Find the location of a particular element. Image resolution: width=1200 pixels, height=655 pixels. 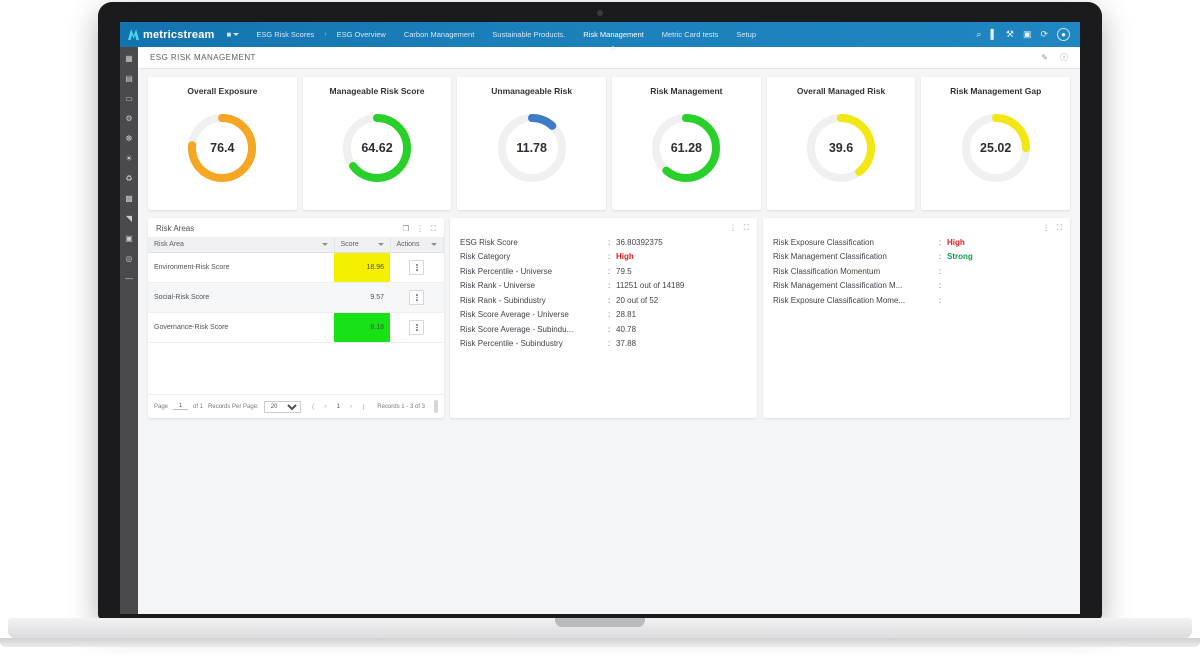

gauge-title: Overall Exposure is located at coordinates (222, 91).